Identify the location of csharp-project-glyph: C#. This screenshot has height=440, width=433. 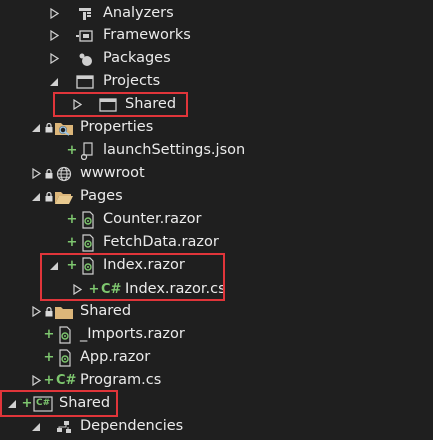
(43, 403).